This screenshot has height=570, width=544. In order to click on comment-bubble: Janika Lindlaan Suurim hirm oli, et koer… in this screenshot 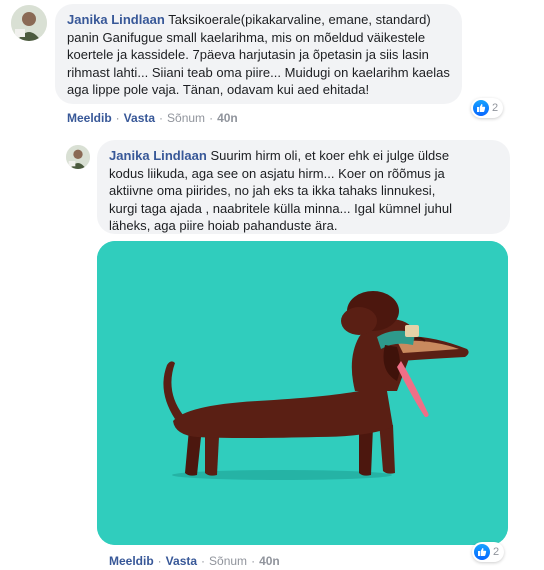, I will do `click(303, 187)`.